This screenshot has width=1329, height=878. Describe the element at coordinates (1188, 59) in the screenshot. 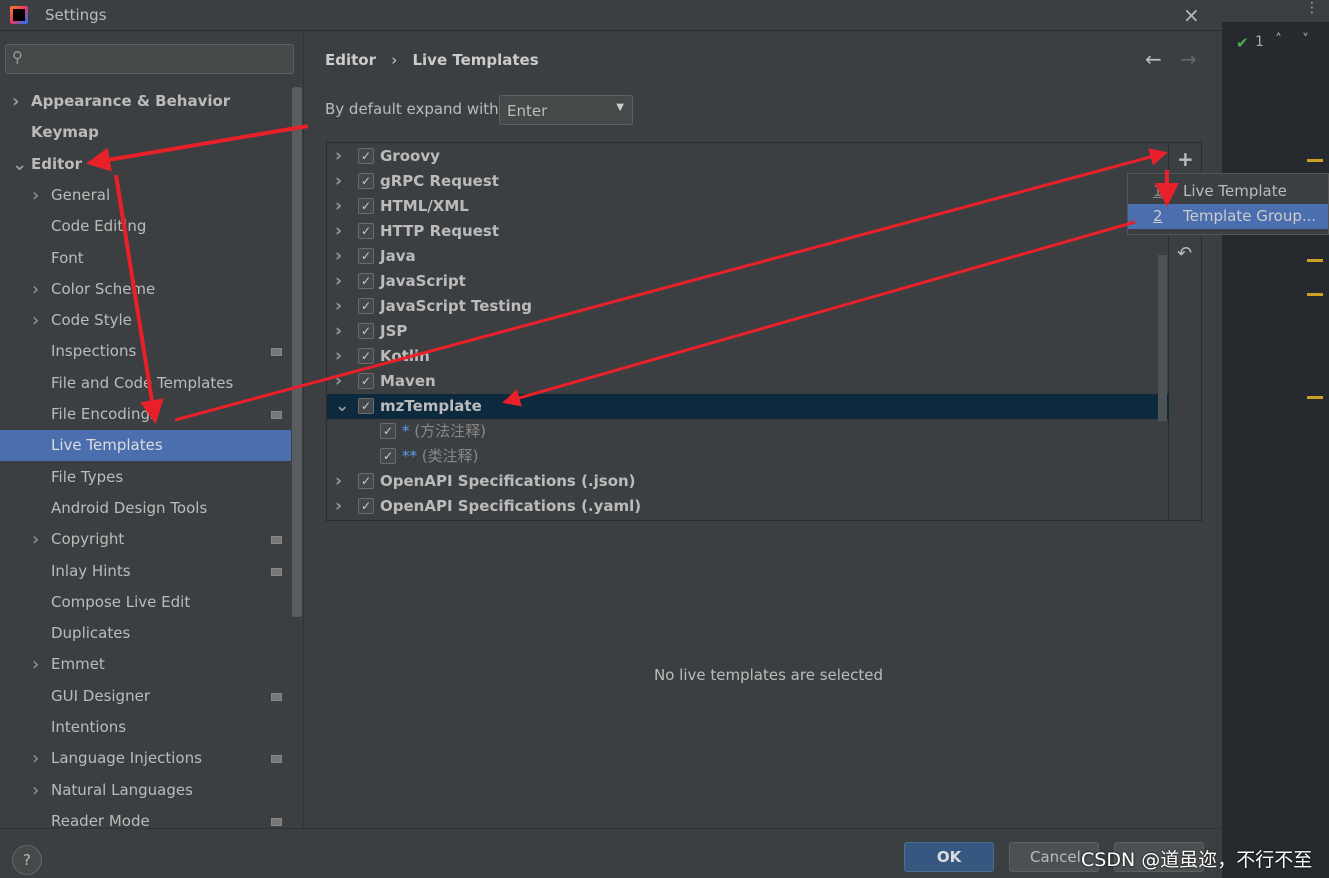

I see `forward-arrow-icon: →` at that location.